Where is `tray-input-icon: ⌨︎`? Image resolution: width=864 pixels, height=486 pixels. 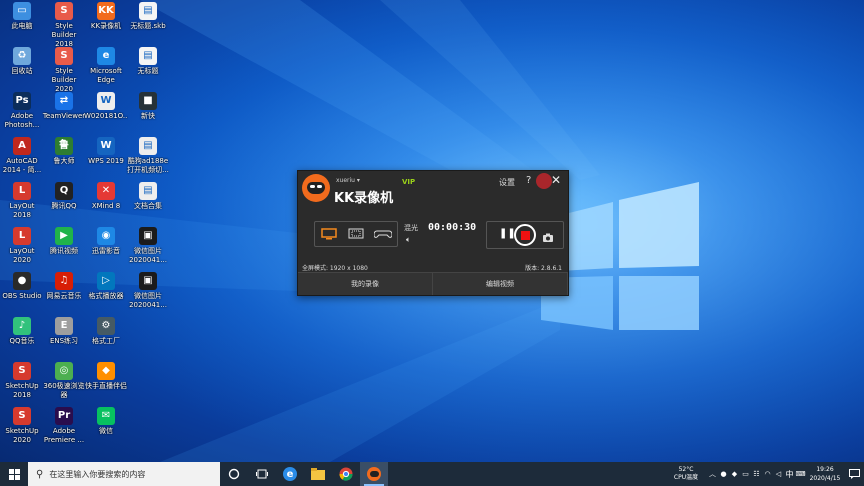
tray-input-icon: ⌨︎ is located at coordinates (800, 474).